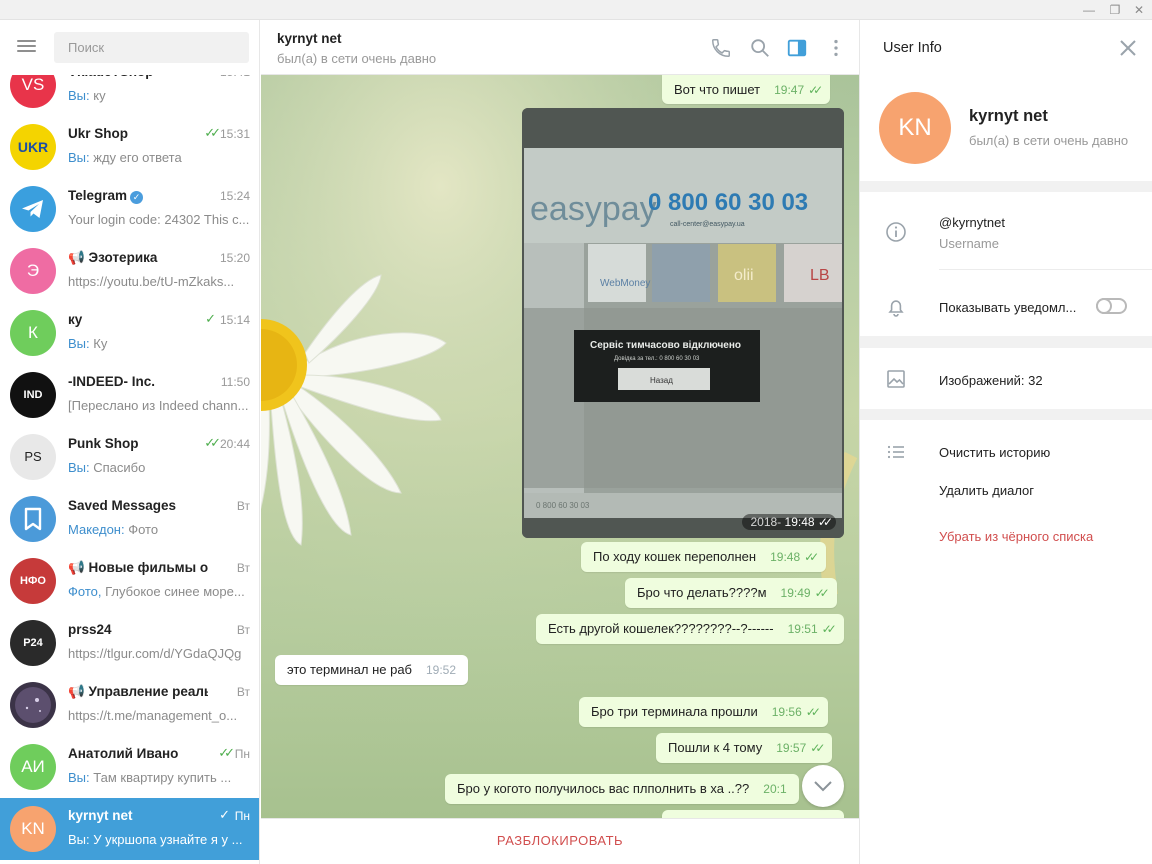 This screenshot has width=1152, height=864. I want to click on message-bubble-incoming: это терминал не раб 19:52, so click(372, 670).